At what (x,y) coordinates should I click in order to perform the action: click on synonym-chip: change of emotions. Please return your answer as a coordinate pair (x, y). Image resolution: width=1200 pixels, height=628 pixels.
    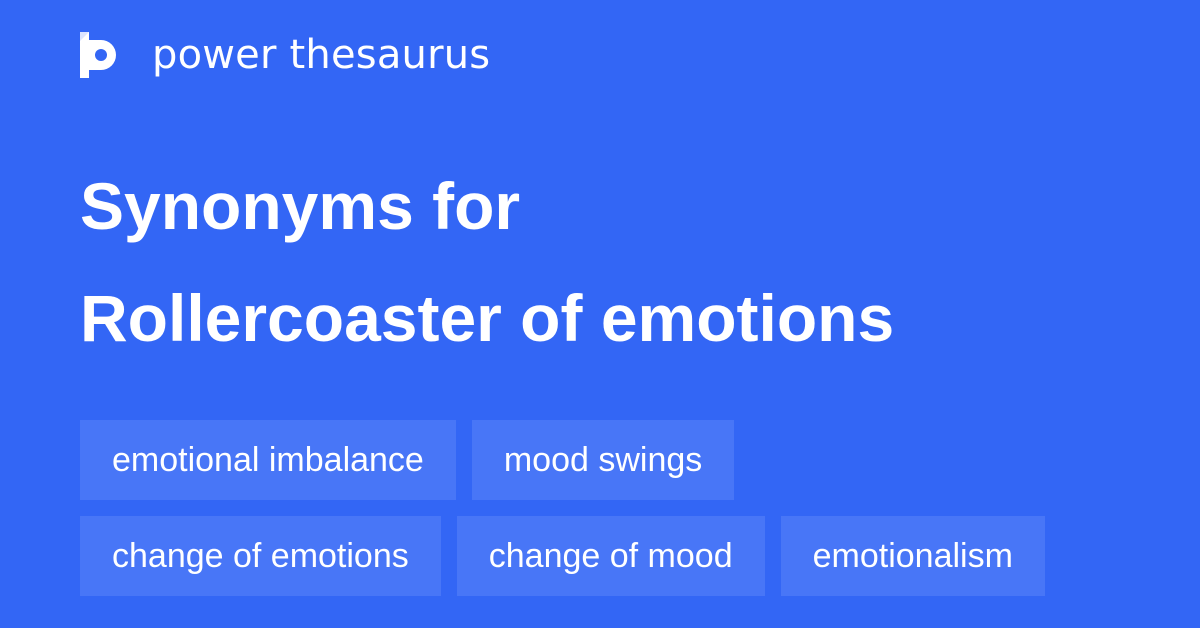
    Looking at the image, I should click on (260, 556).